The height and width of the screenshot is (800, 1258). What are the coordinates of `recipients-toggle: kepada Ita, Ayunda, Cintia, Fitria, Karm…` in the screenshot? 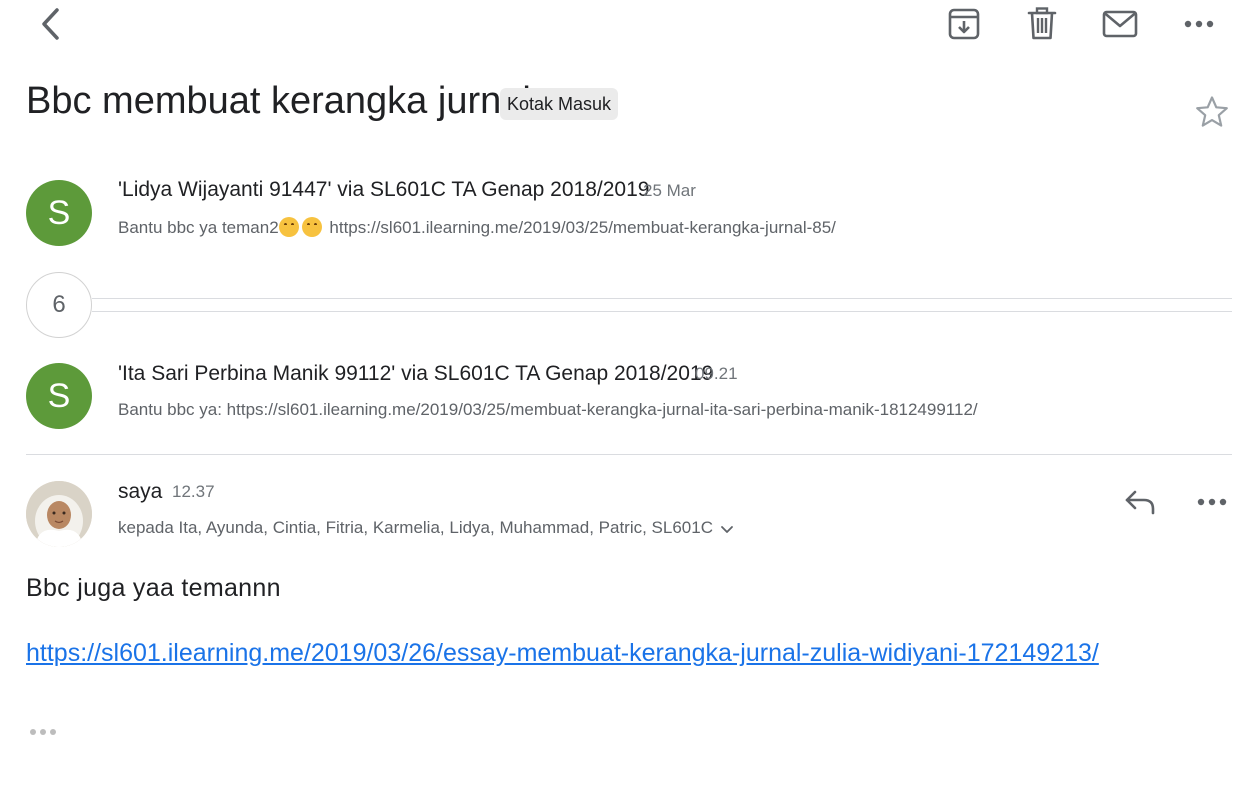 It's located at (426, 528).